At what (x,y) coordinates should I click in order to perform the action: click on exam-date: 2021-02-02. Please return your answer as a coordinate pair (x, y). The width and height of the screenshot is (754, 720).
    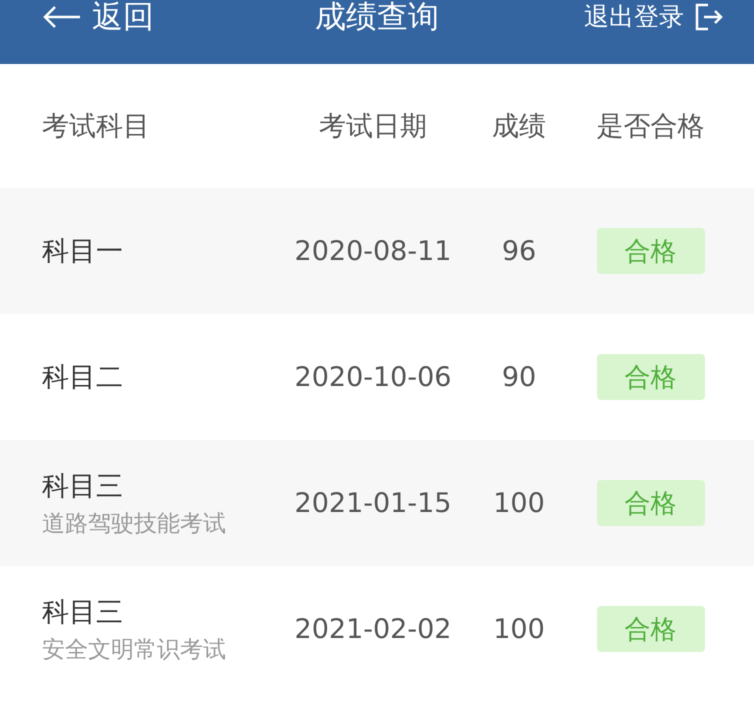
    Looking at the image, I should click on (373, 629).